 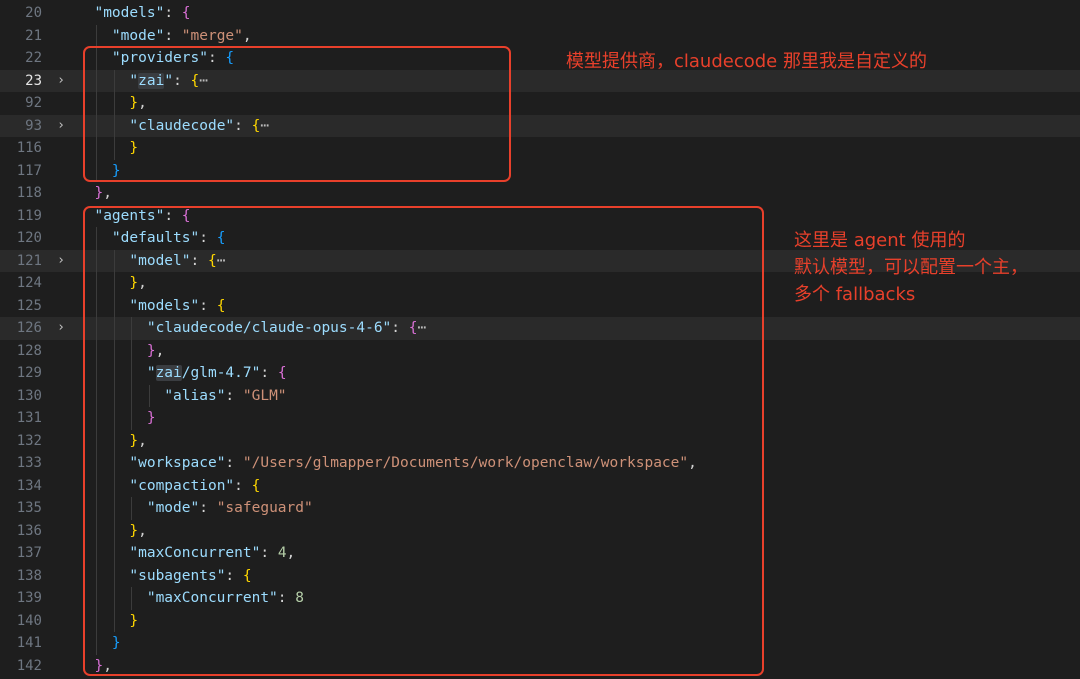 I want to click on token: "merge", so click(x=212, y=35).